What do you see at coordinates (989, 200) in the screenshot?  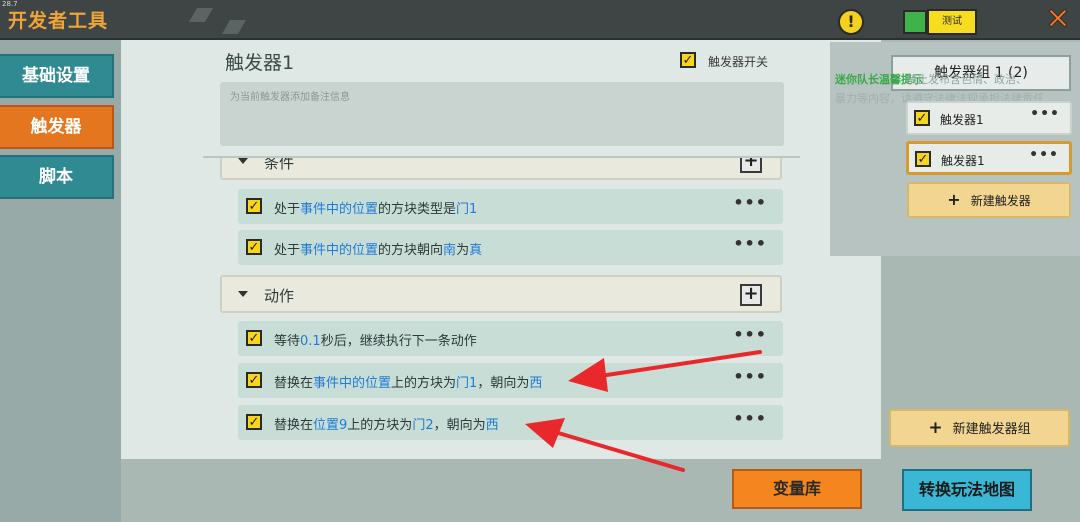 I see `new-trigger-button: + 新建触发器` at bounding box center [989, 200].